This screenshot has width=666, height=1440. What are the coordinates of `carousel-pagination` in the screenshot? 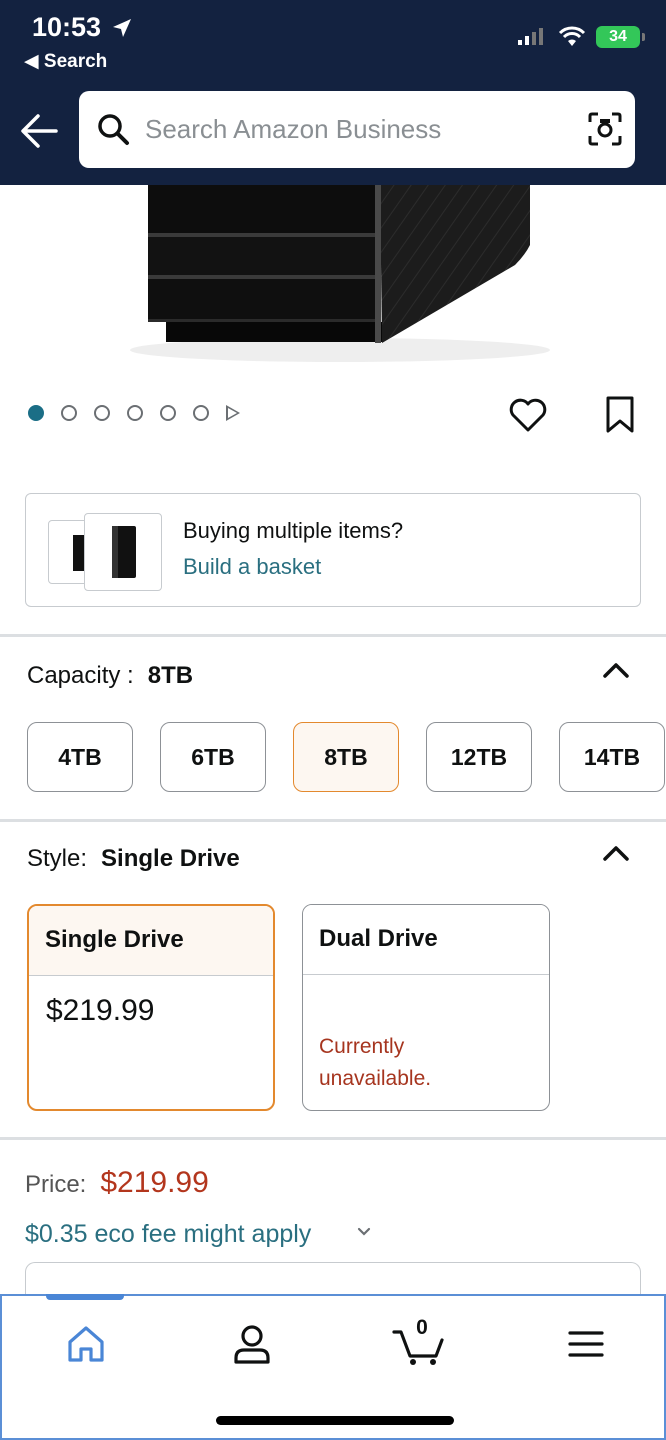 It's located at (134, 413).